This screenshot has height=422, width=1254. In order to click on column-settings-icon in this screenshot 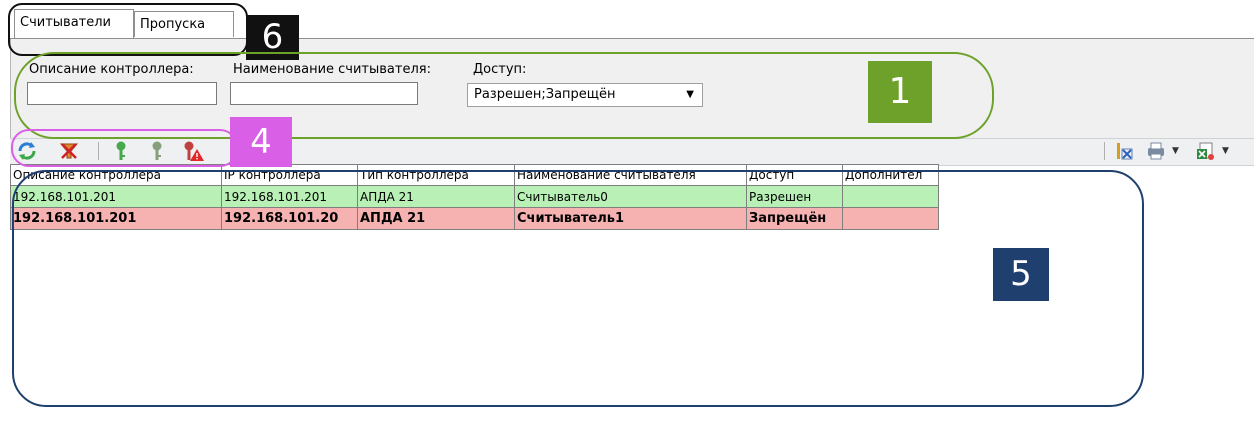, I will do `click(1125, 151)`.